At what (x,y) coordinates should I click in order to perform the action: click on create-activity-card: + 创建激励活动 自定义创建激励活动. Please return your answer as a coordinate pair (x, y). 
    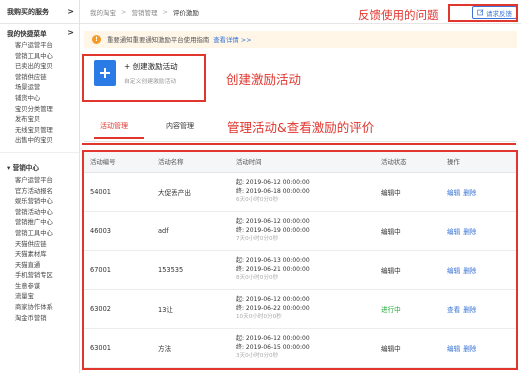
    Looking at the image, I should click on (144, 78).